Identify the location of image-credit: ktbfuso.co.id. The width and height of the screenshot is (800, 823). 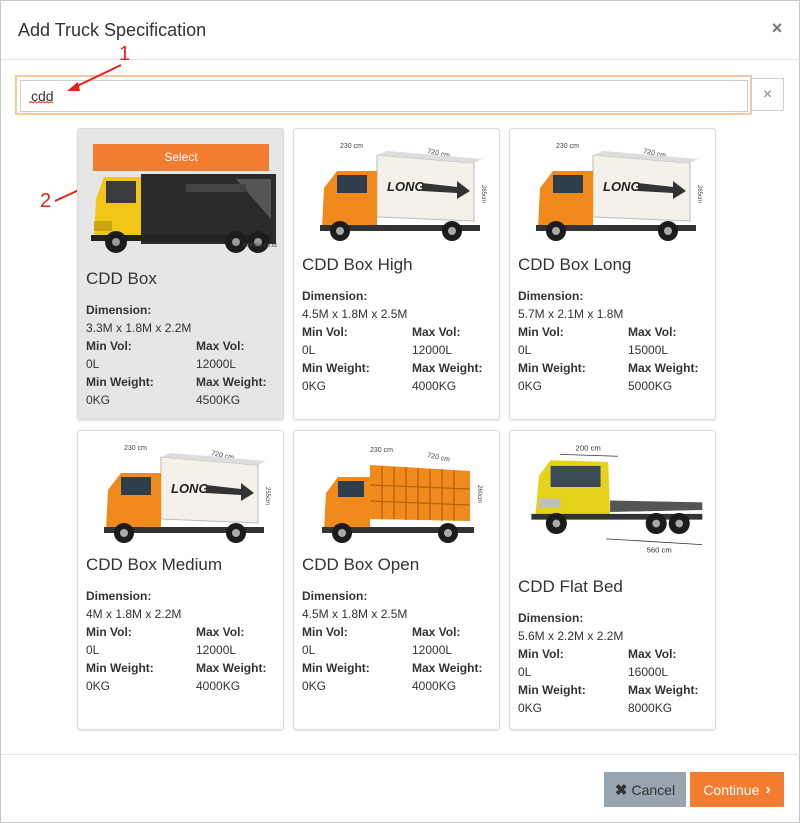
(260, 246).